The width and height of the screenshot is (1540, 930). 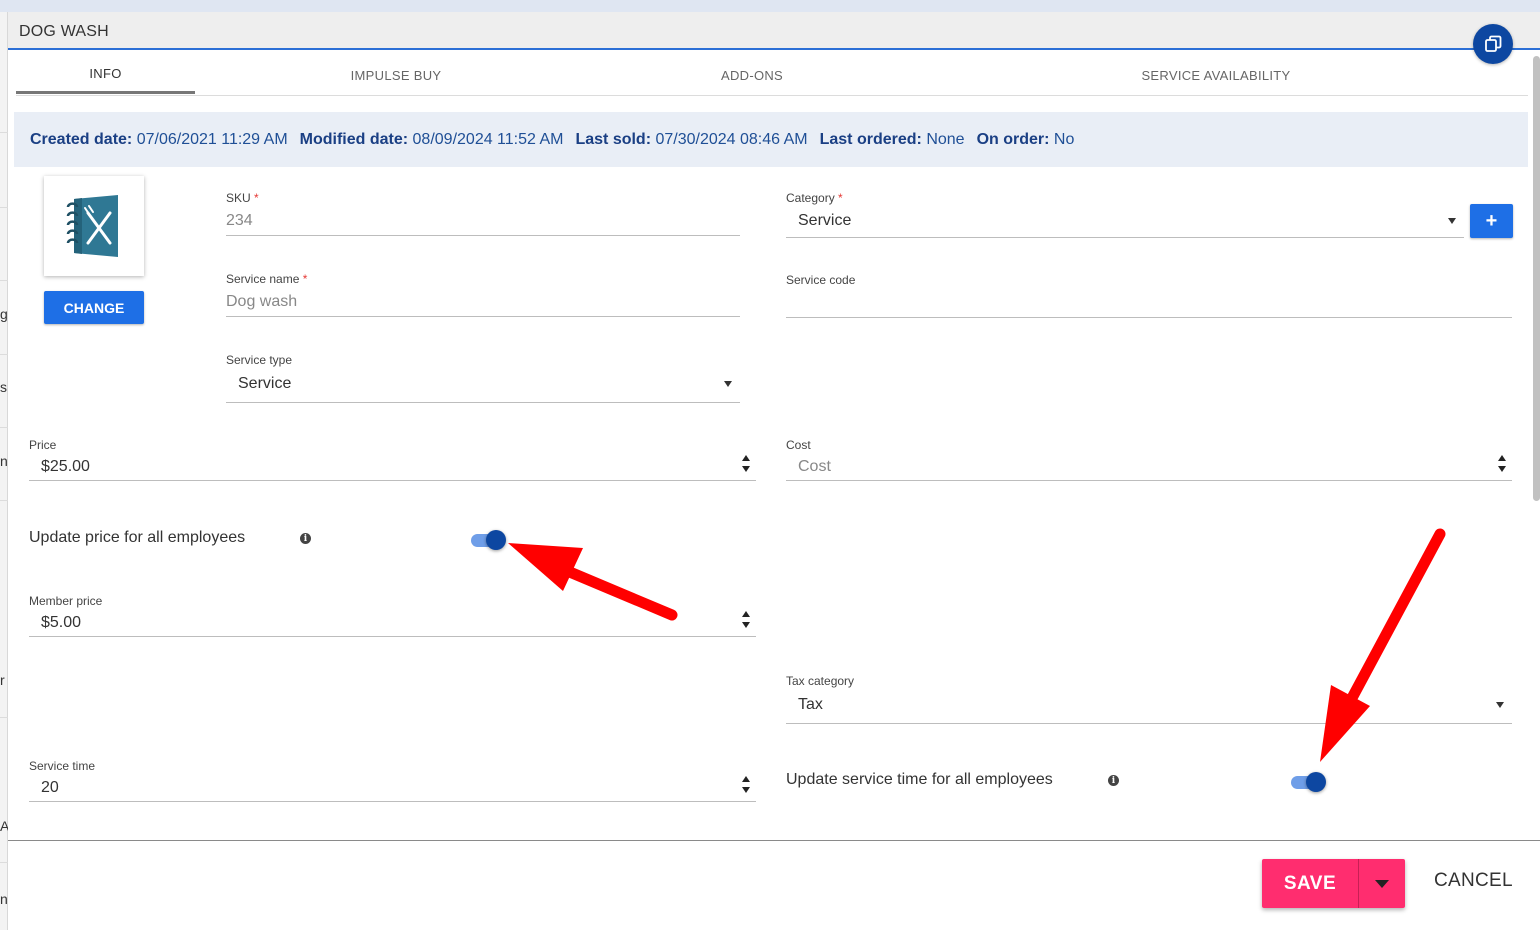 What do you see at coordinates (4, 314) in the screenshot?
I see `background-text-fragment: g` at bounding box center [4, 314].